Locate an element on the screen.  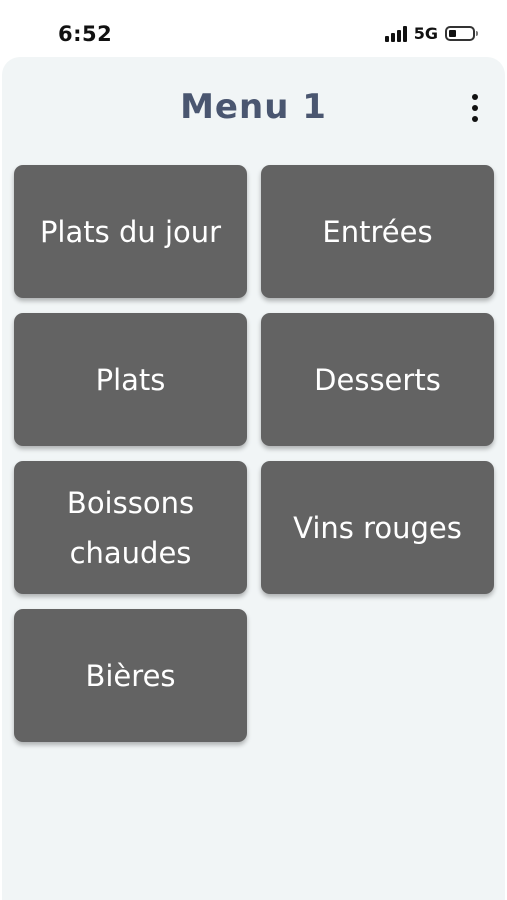
status-indicators: 5G is located at coordinates (431, 33).